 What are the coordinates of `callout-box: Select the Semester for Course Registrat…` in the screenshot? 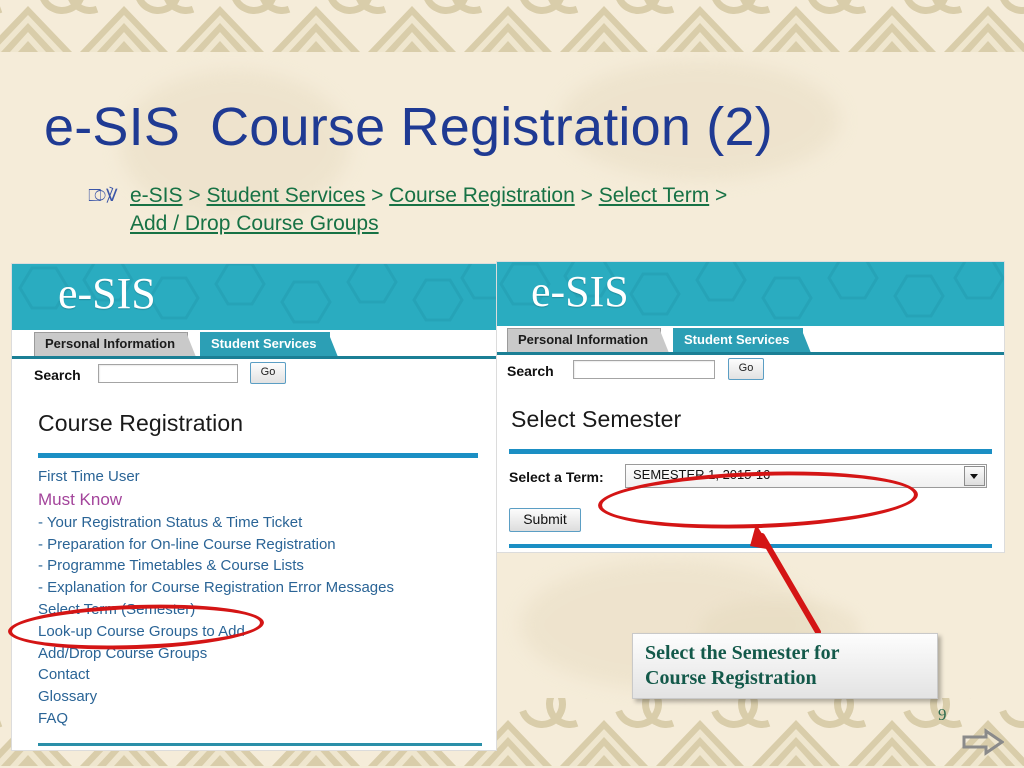 It's located at (785, 666).